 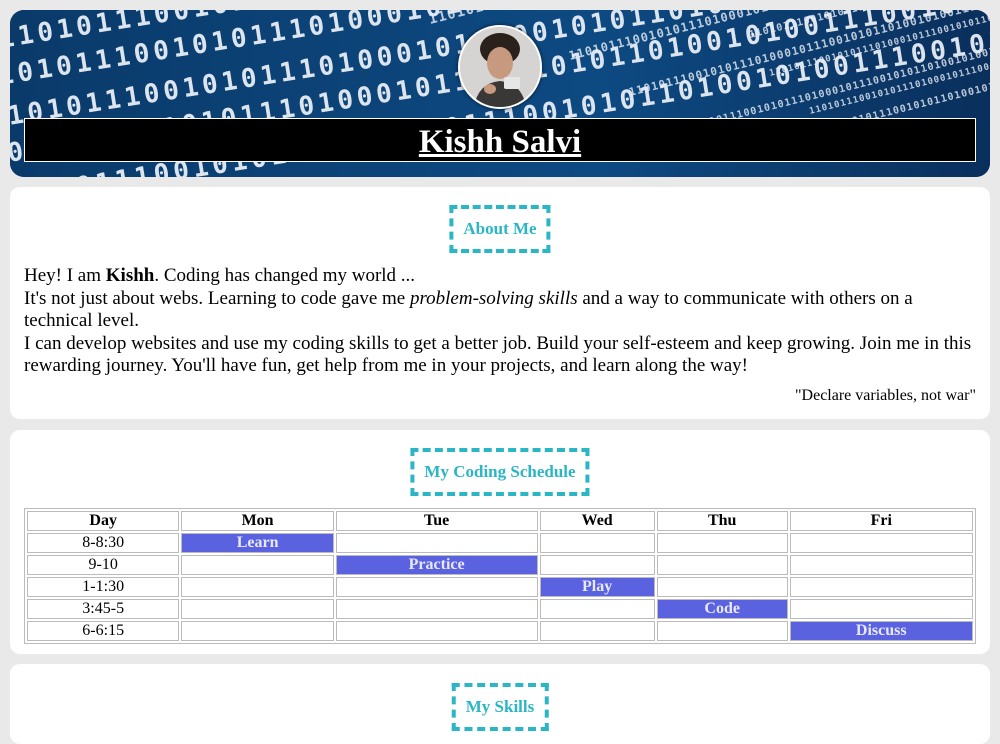 I want to click on about-name-bold: Kishh, so click(x=130, y=275).